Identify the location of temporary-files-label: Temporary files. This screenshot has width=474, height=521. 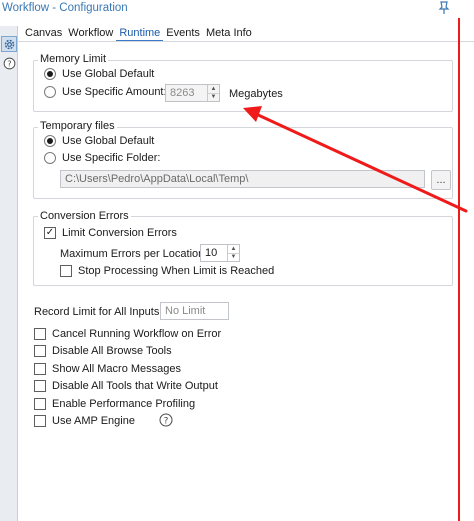
(77, 126).